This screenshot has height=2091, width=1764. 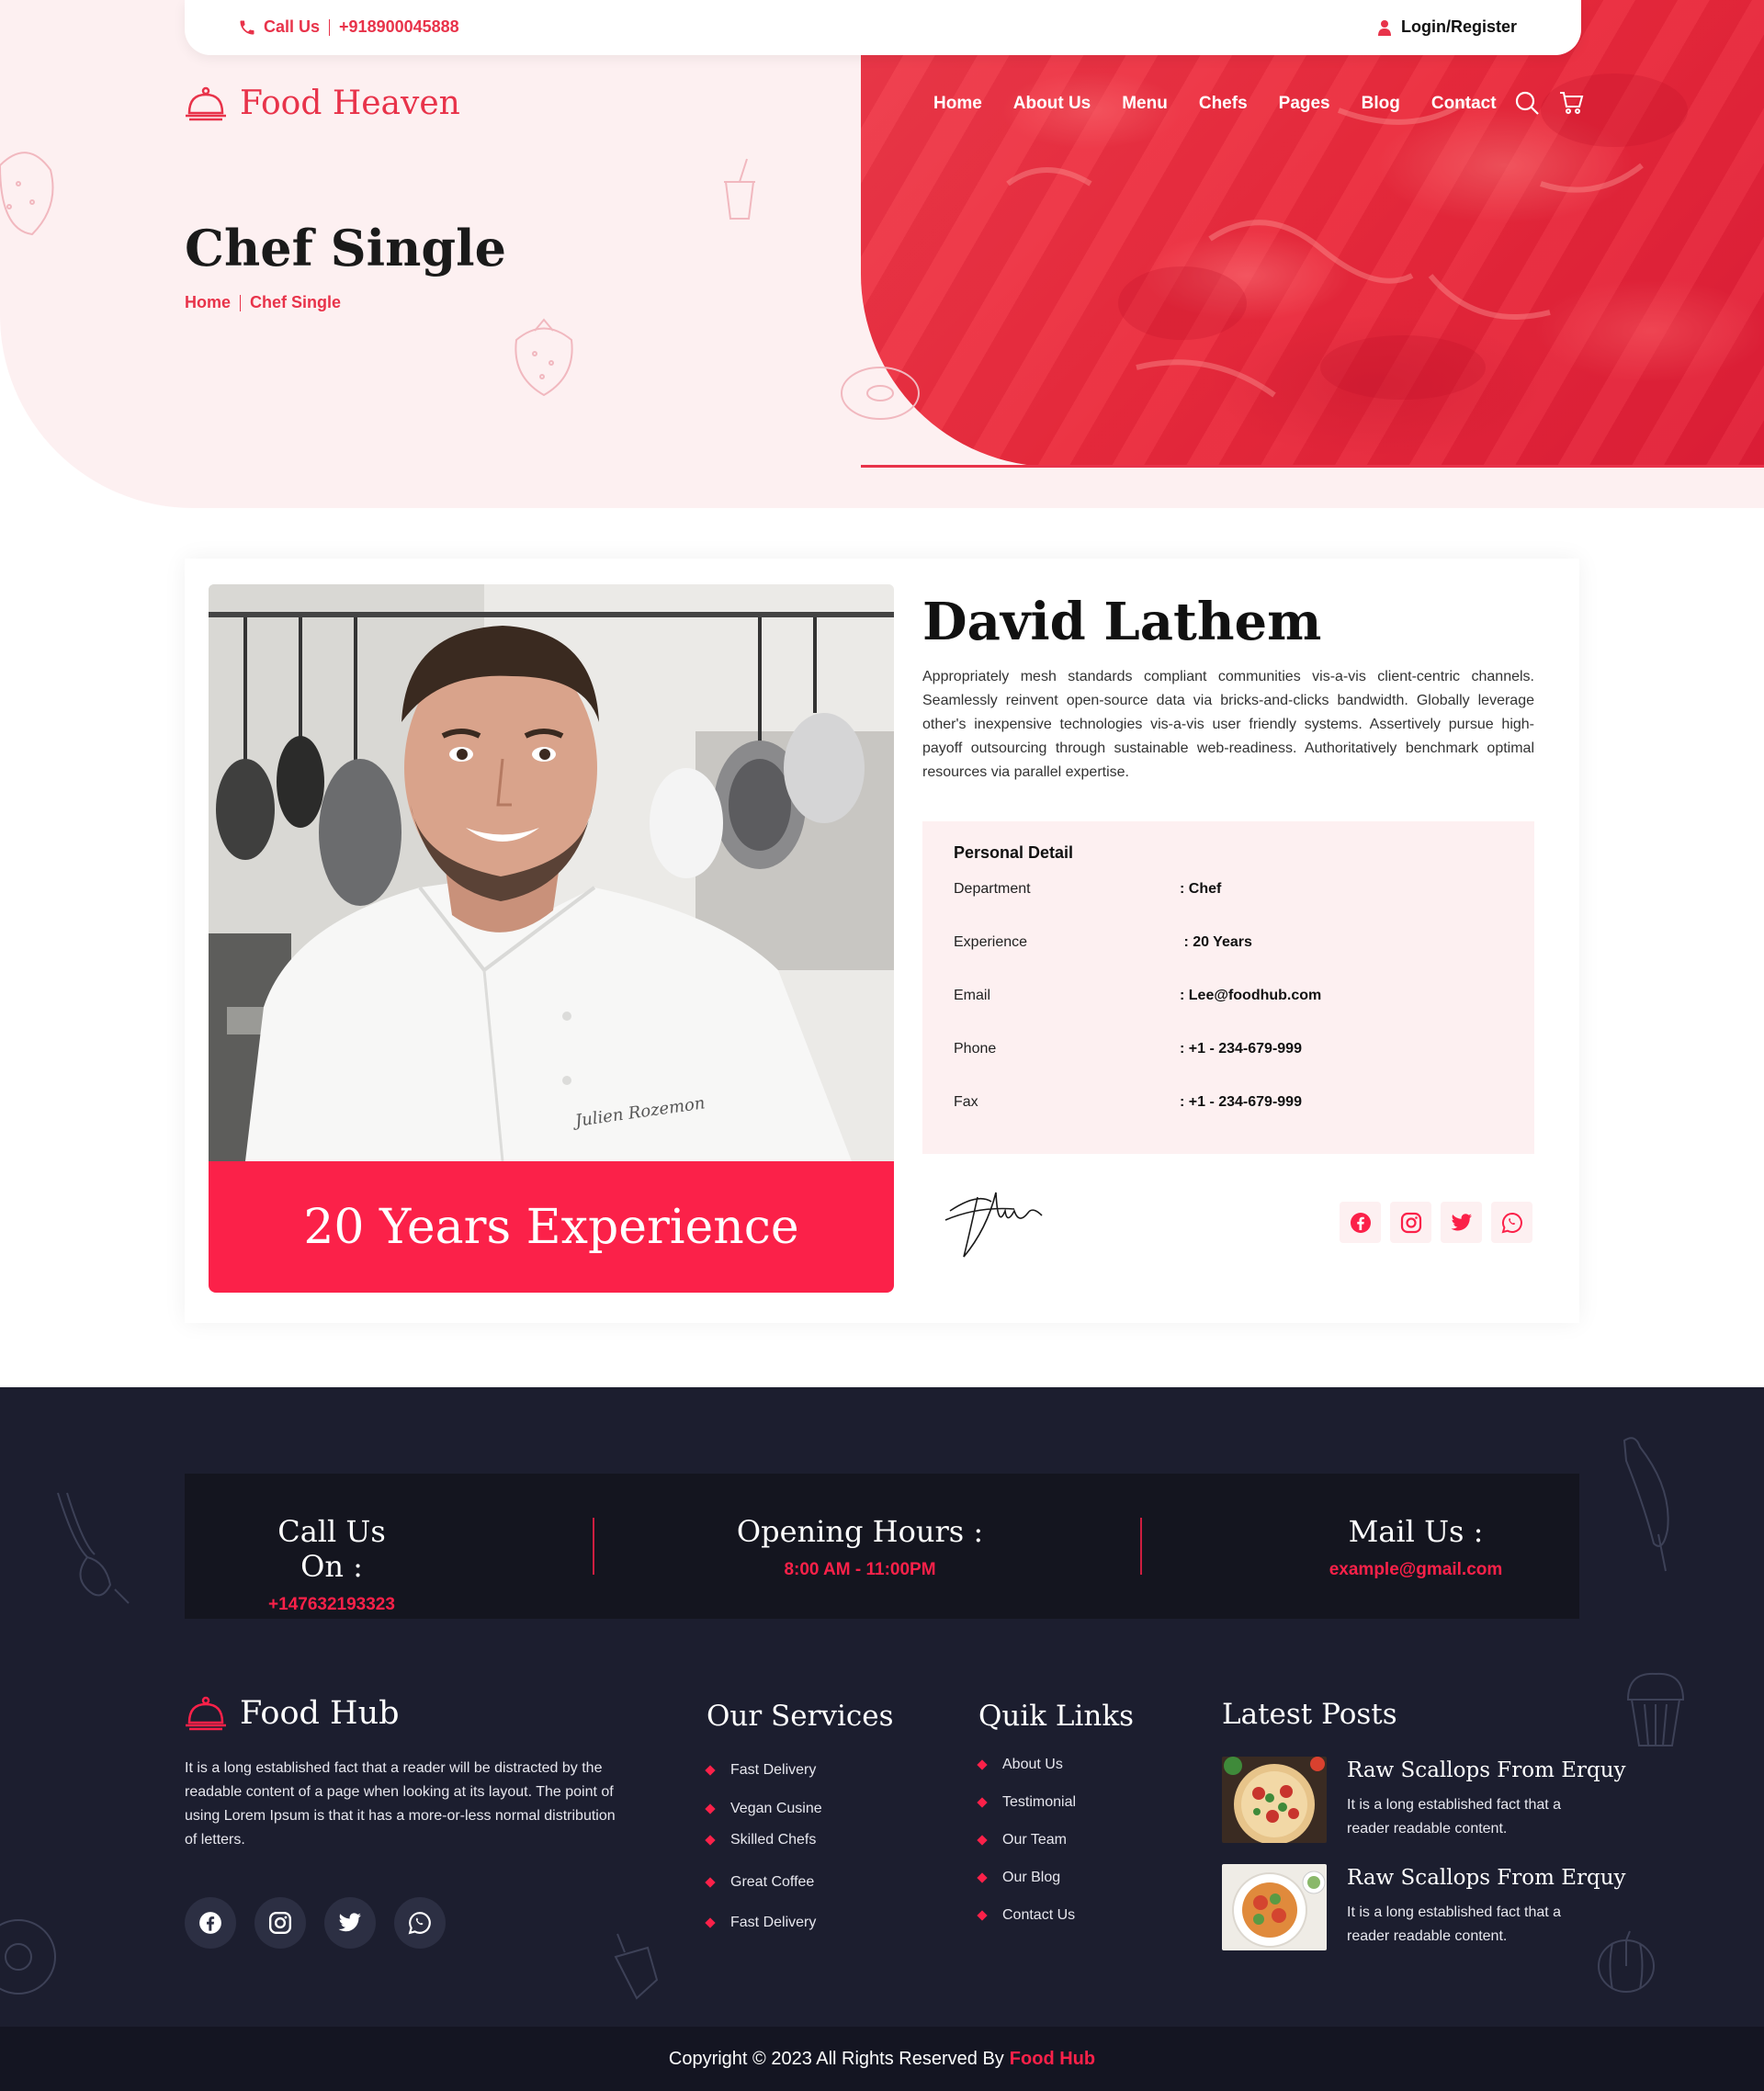 I want to click on footer-facebook-button, so click(x=211, y=1923).